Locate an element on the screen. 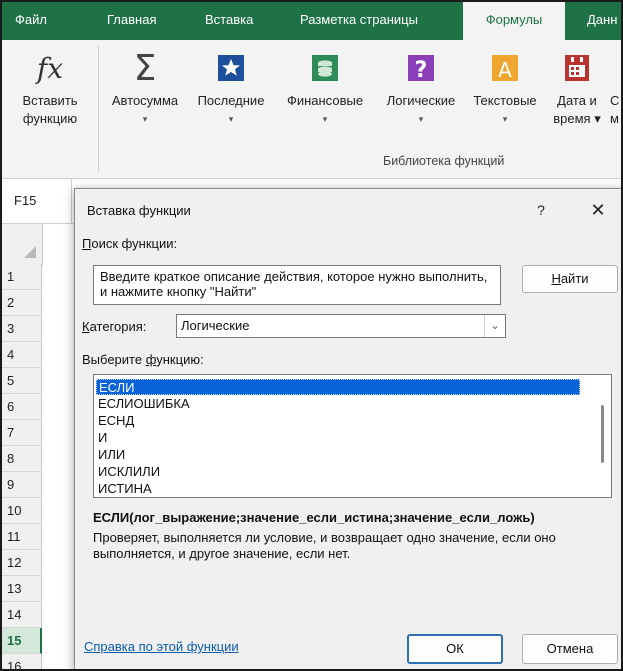 This screenshot has width=623, height=671. row-header: 6 is located at coordinates (22, 407).